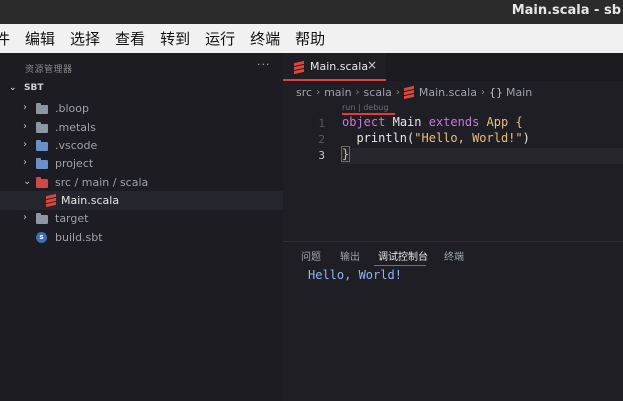 Image resolution: width=623 pixels, height=401 pixels. I want to click on tree-item-vscode: › .vscode, so click(141, 145).